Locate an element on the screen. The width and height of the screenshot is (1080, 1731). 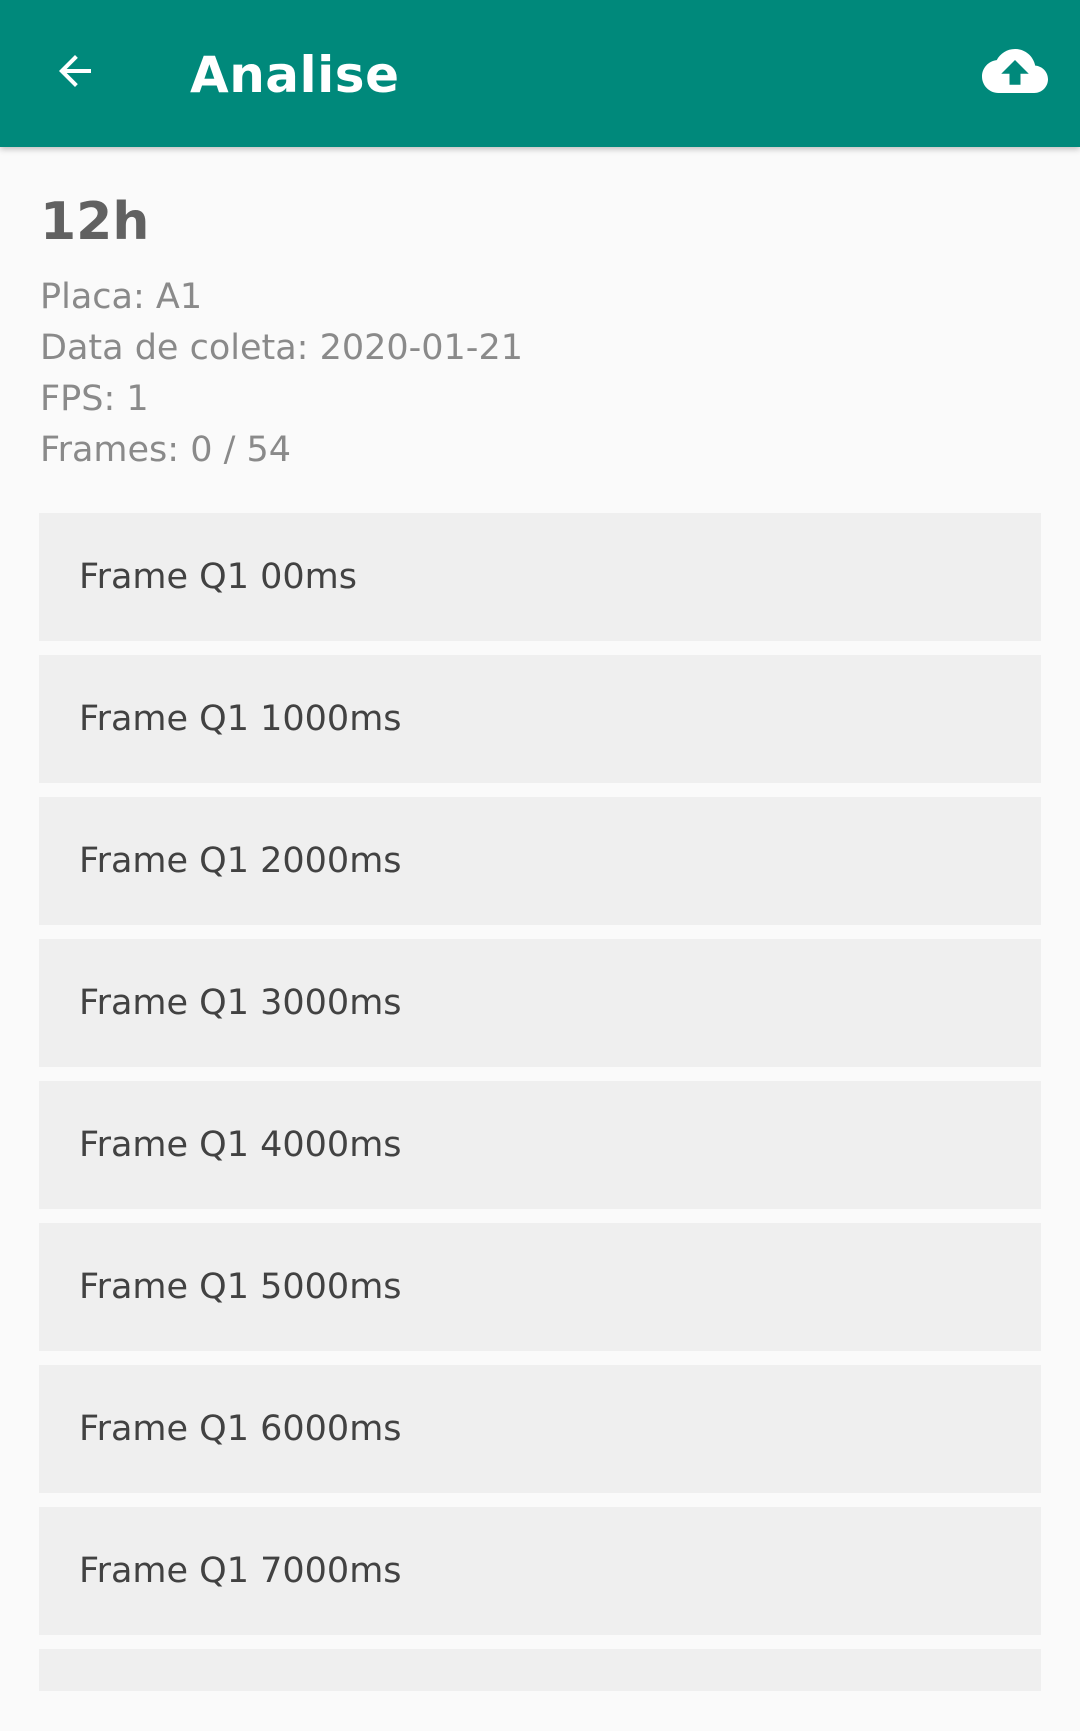
frame-label: Frame Q1 7000ms is located at coordinates (240, 1571).